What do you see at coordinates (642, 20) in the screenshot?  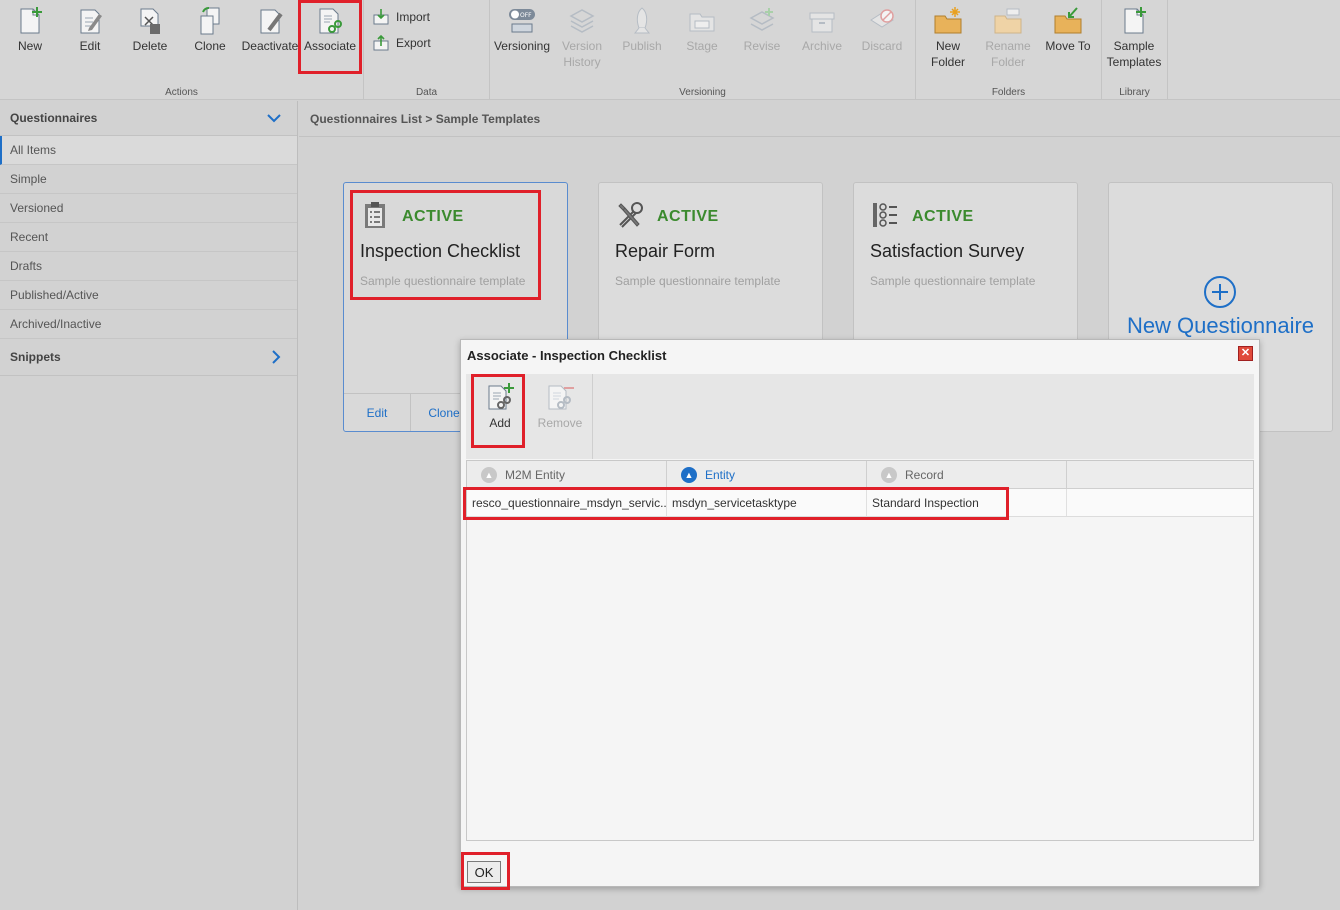 I see `rocket-icon` at bounding box center [642, 20].